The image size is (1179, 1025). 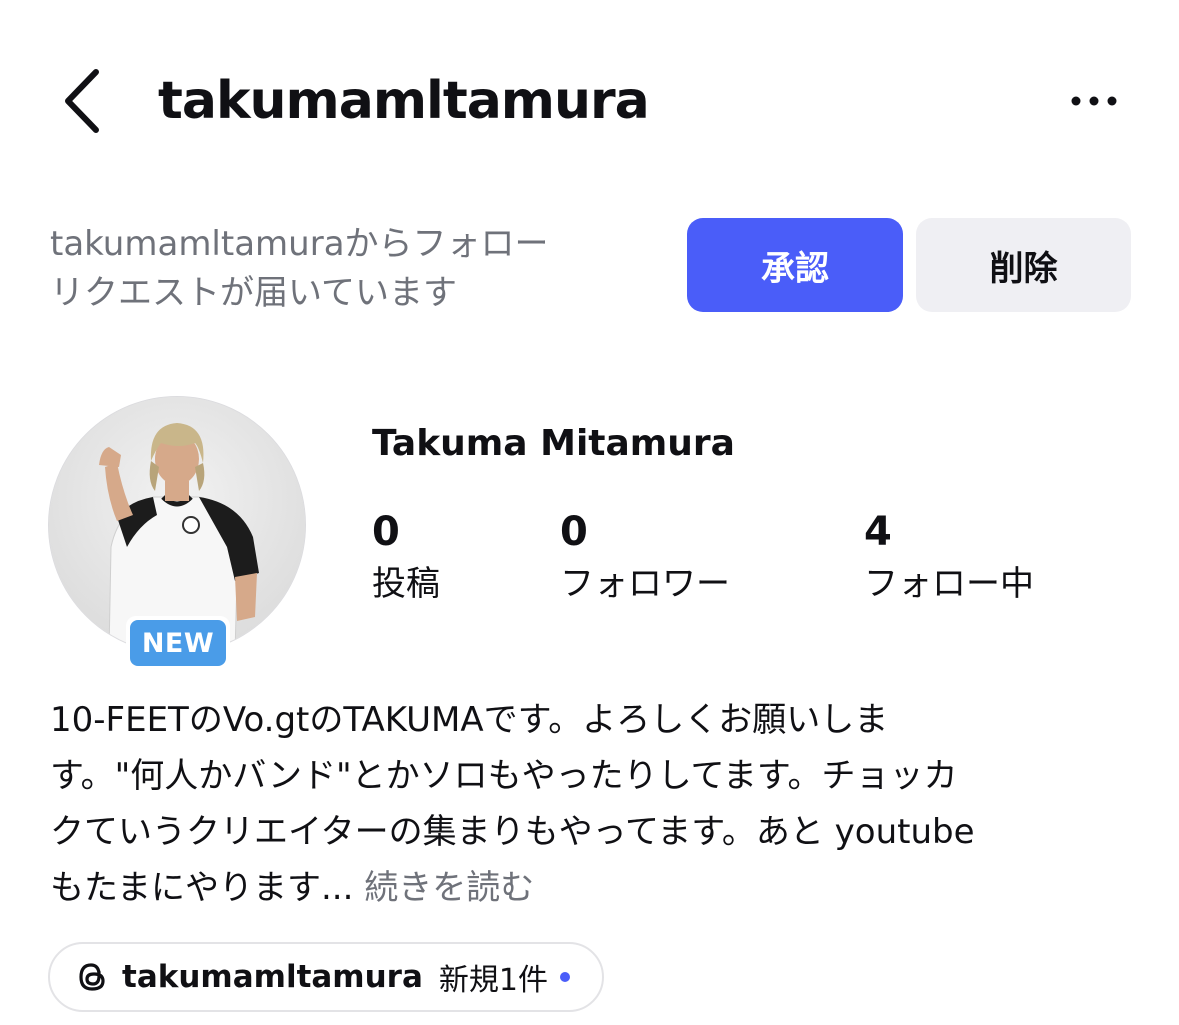 What do you see at coordinates (272, 977) in the screenshot?
I see `threads-handle: takumamltamura` at bounding box center [272, 977].